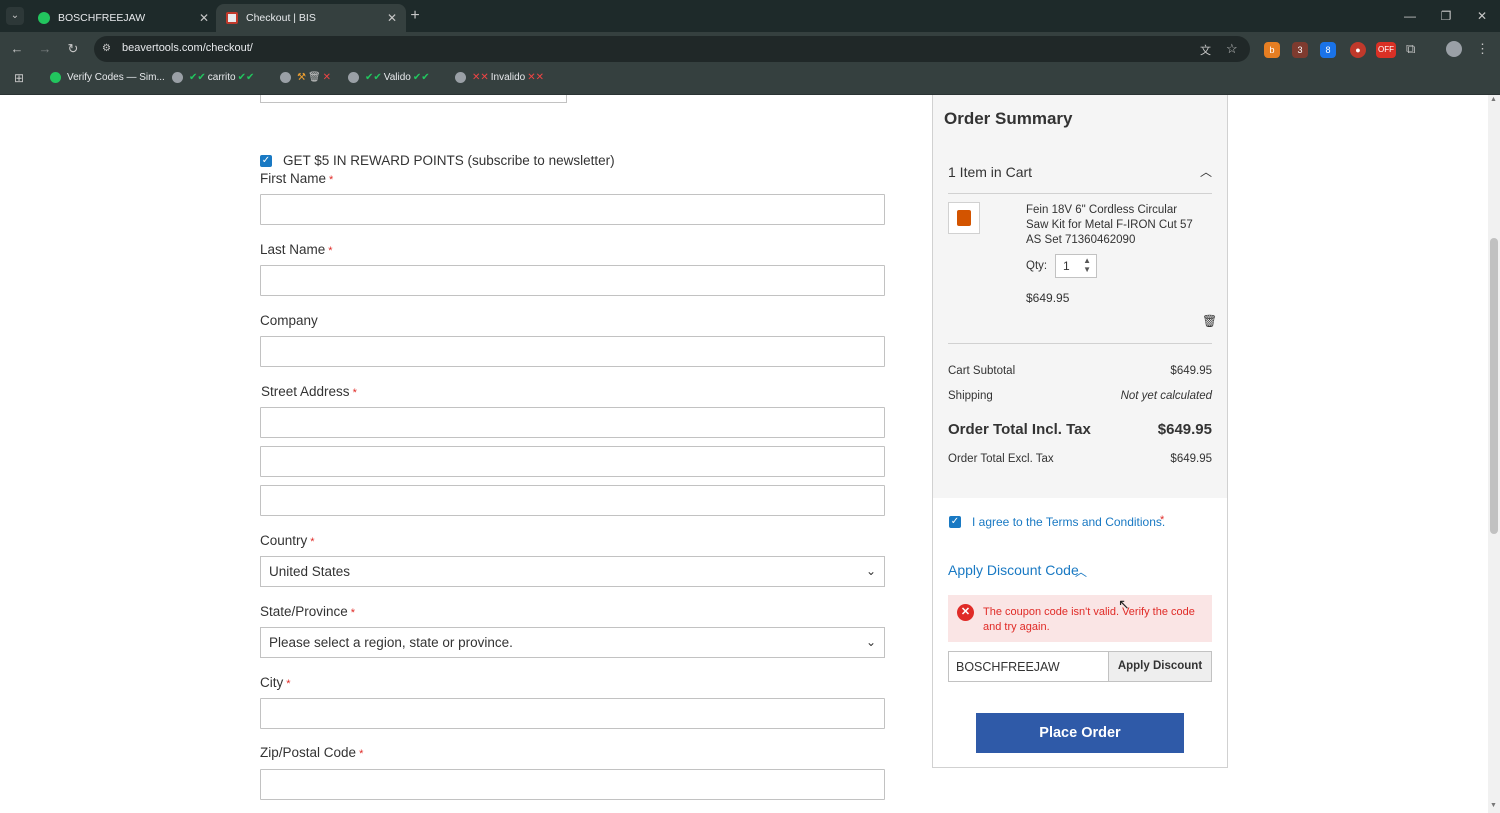 This screenshot has width=1500, height=813. I want to click on terms-checkbox: ✓, so click(955, 522).